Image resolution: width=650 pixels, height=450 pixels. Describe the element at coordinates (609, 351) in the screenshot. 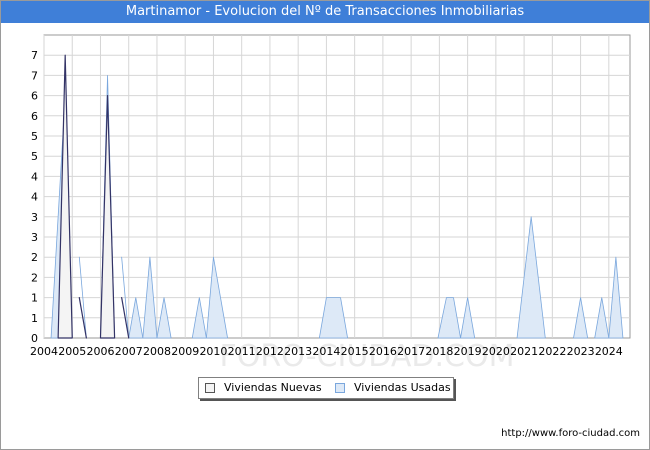

I see `x-tick-label: 2024` at that location.